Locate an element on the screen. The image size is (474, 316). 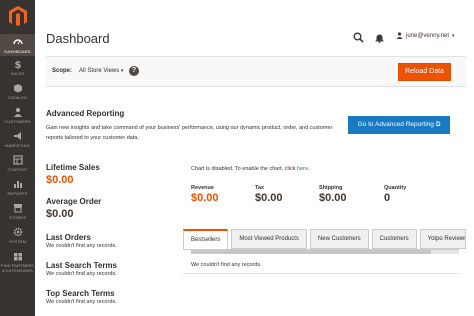
page-title: Dashboard is located at coordinates (78, 38).